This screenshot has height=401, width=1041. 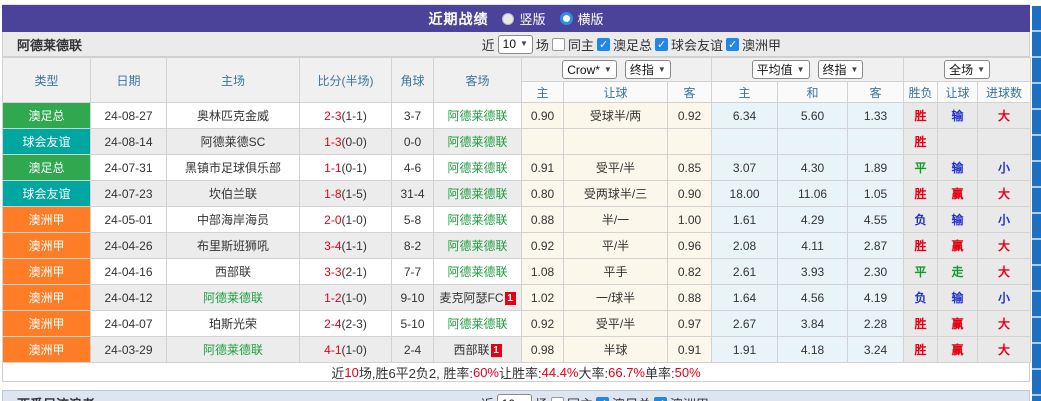 I want to click on home-team-cell-name: 中部海岸海员, so click(x=233, y=220).